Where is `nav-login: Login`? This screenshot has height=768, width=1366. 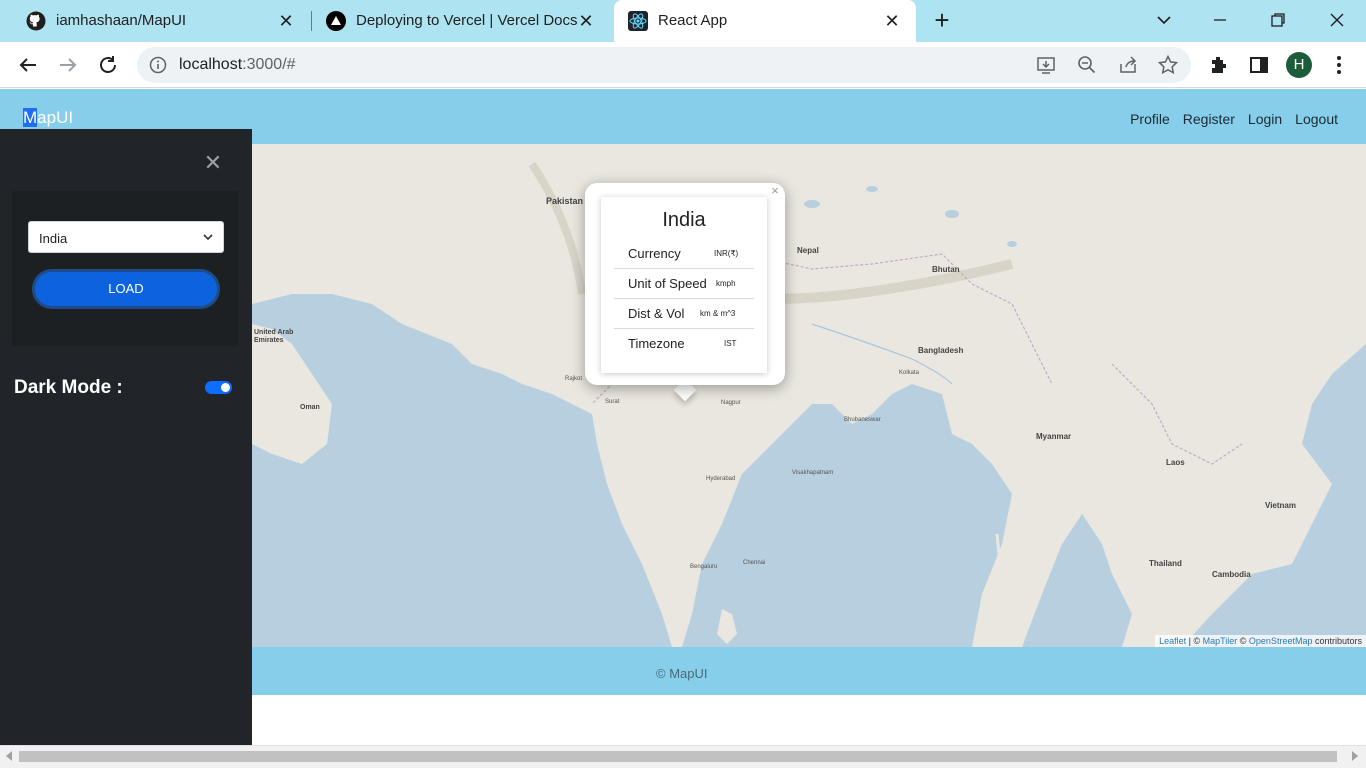 nav-login: Login is located at coordinates (1265, 119).